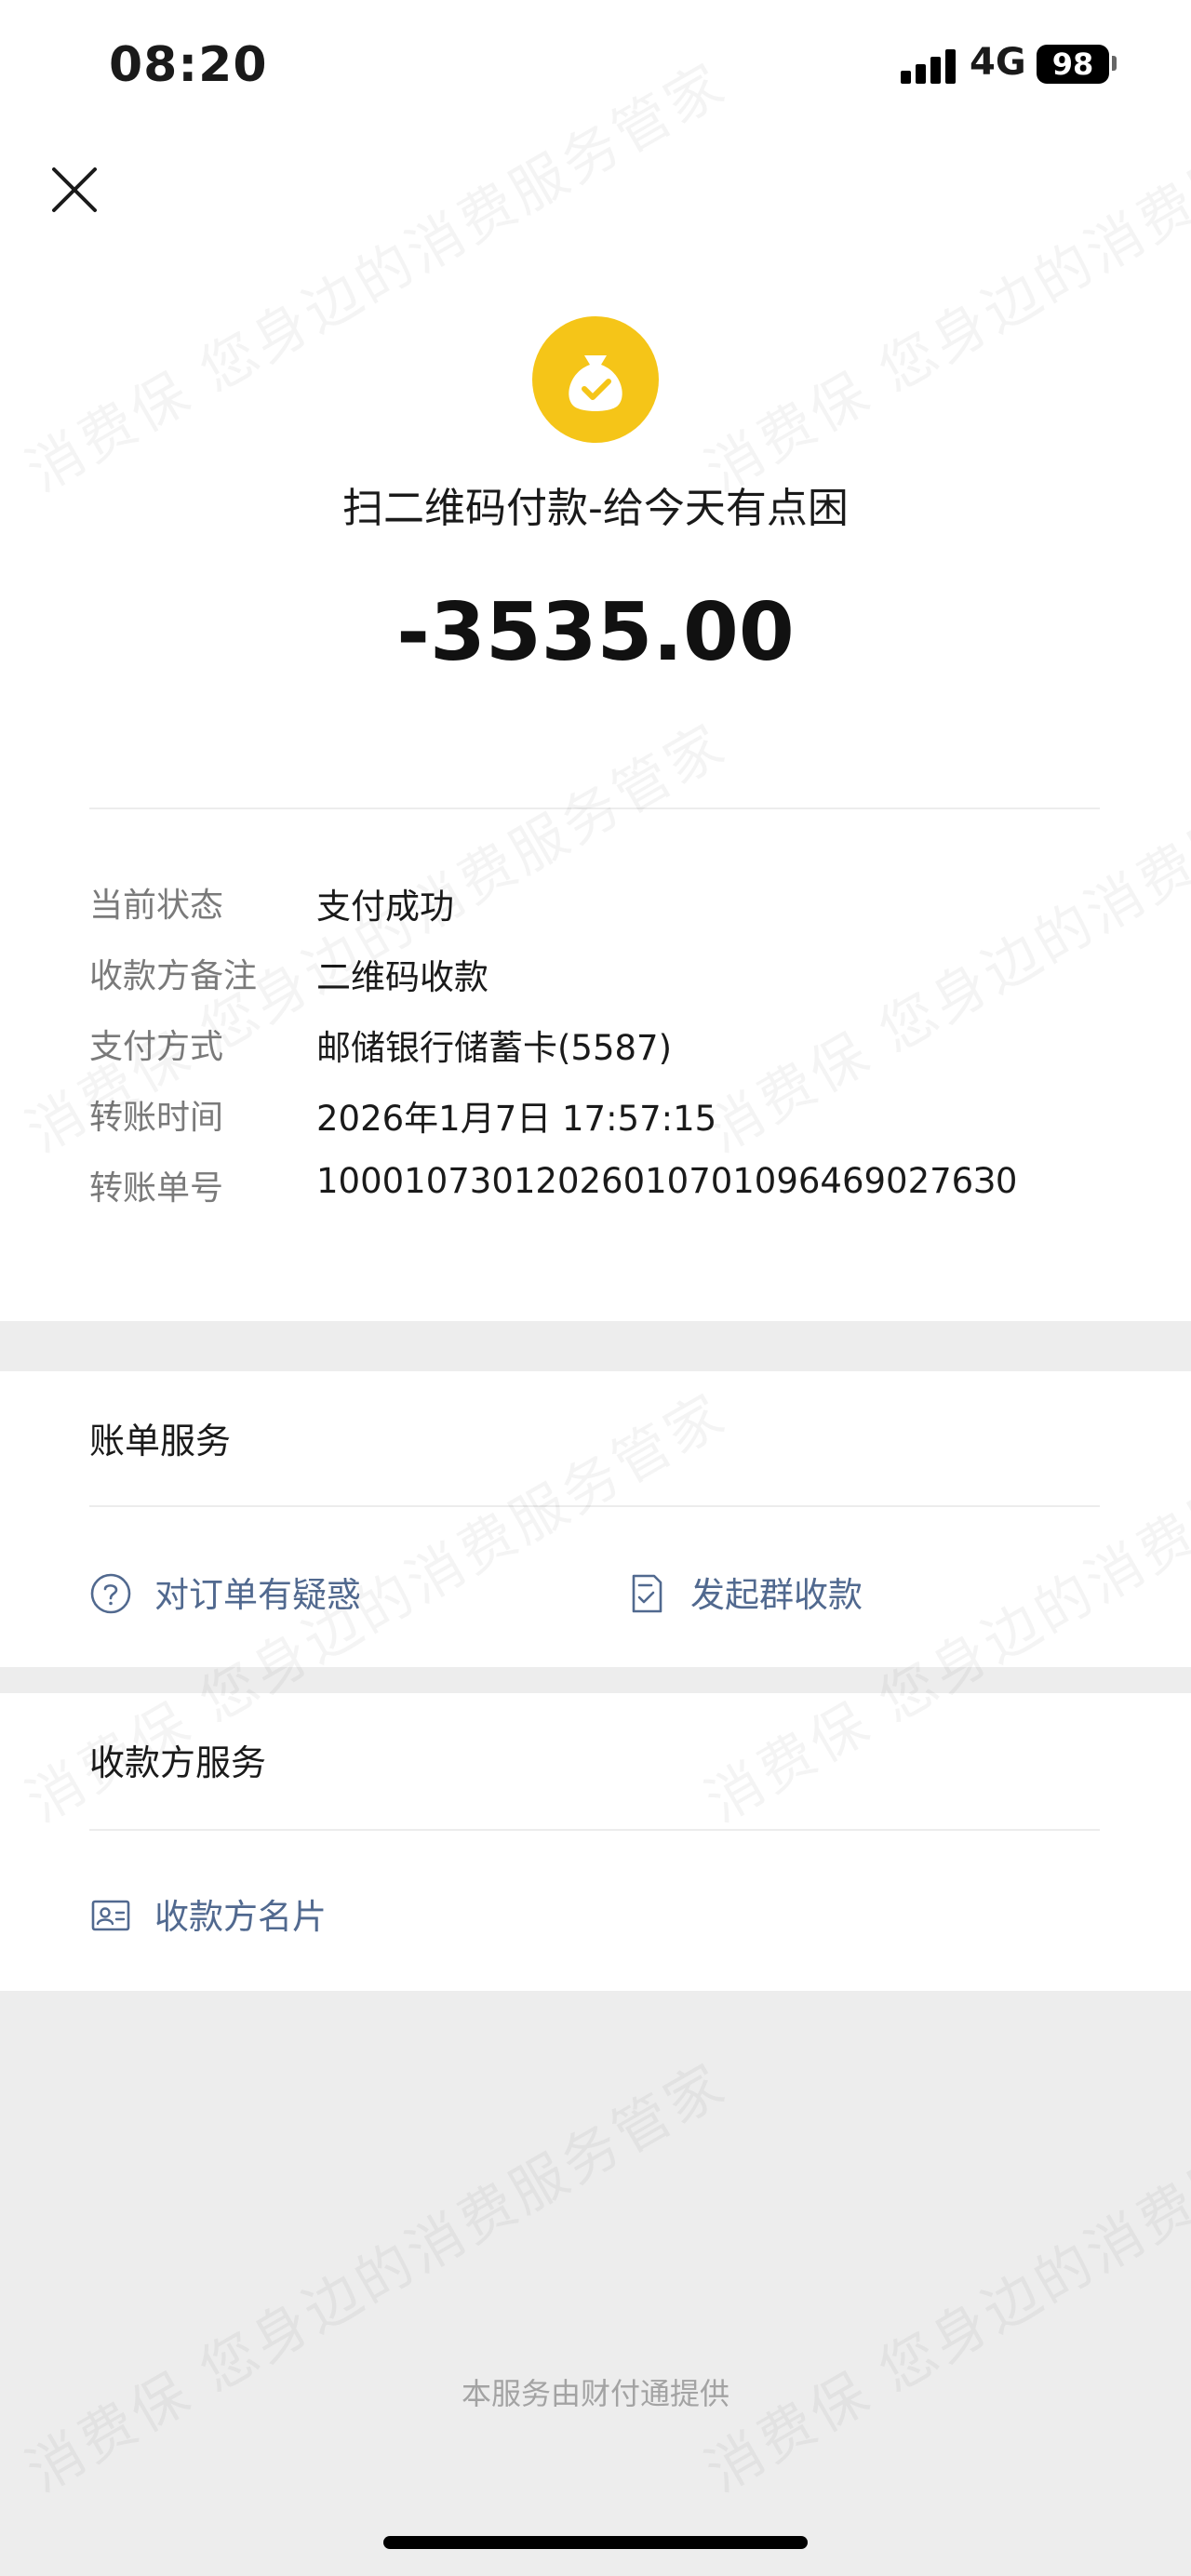  I want to click on battery-tip, so click(1114, 63).